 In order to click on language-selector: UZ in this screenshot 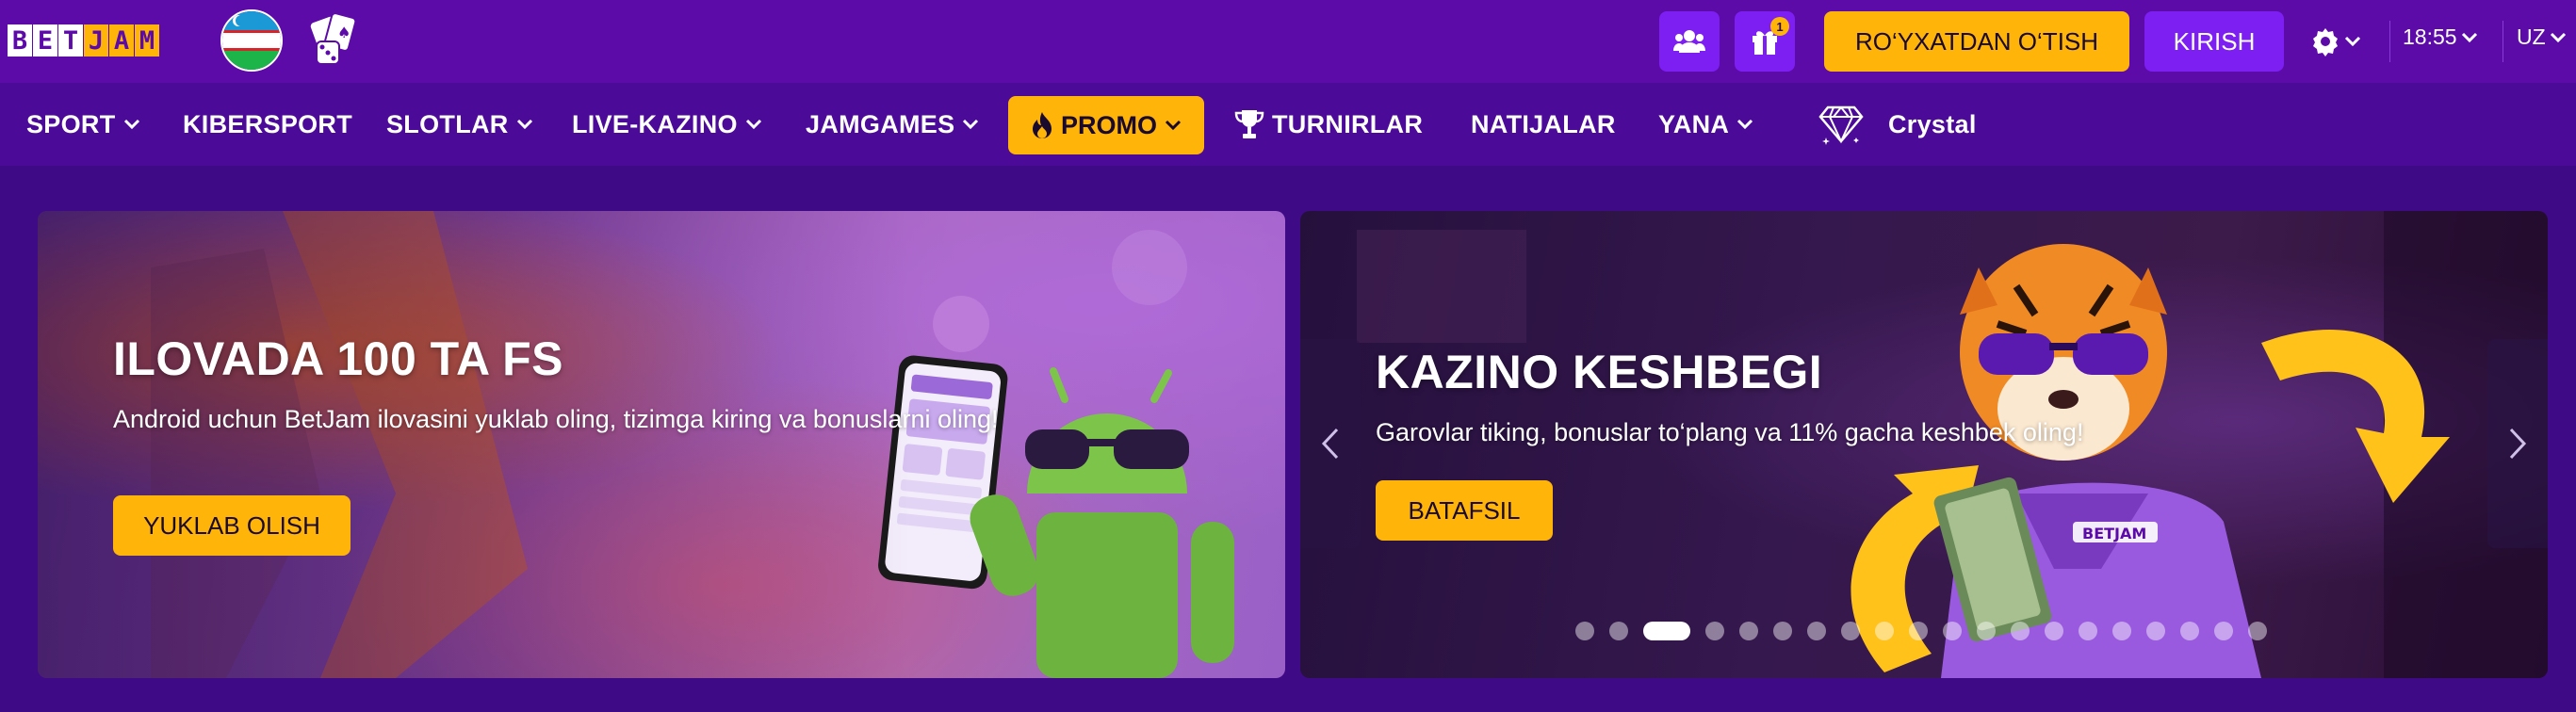, I will do `click(2542, 37)`.